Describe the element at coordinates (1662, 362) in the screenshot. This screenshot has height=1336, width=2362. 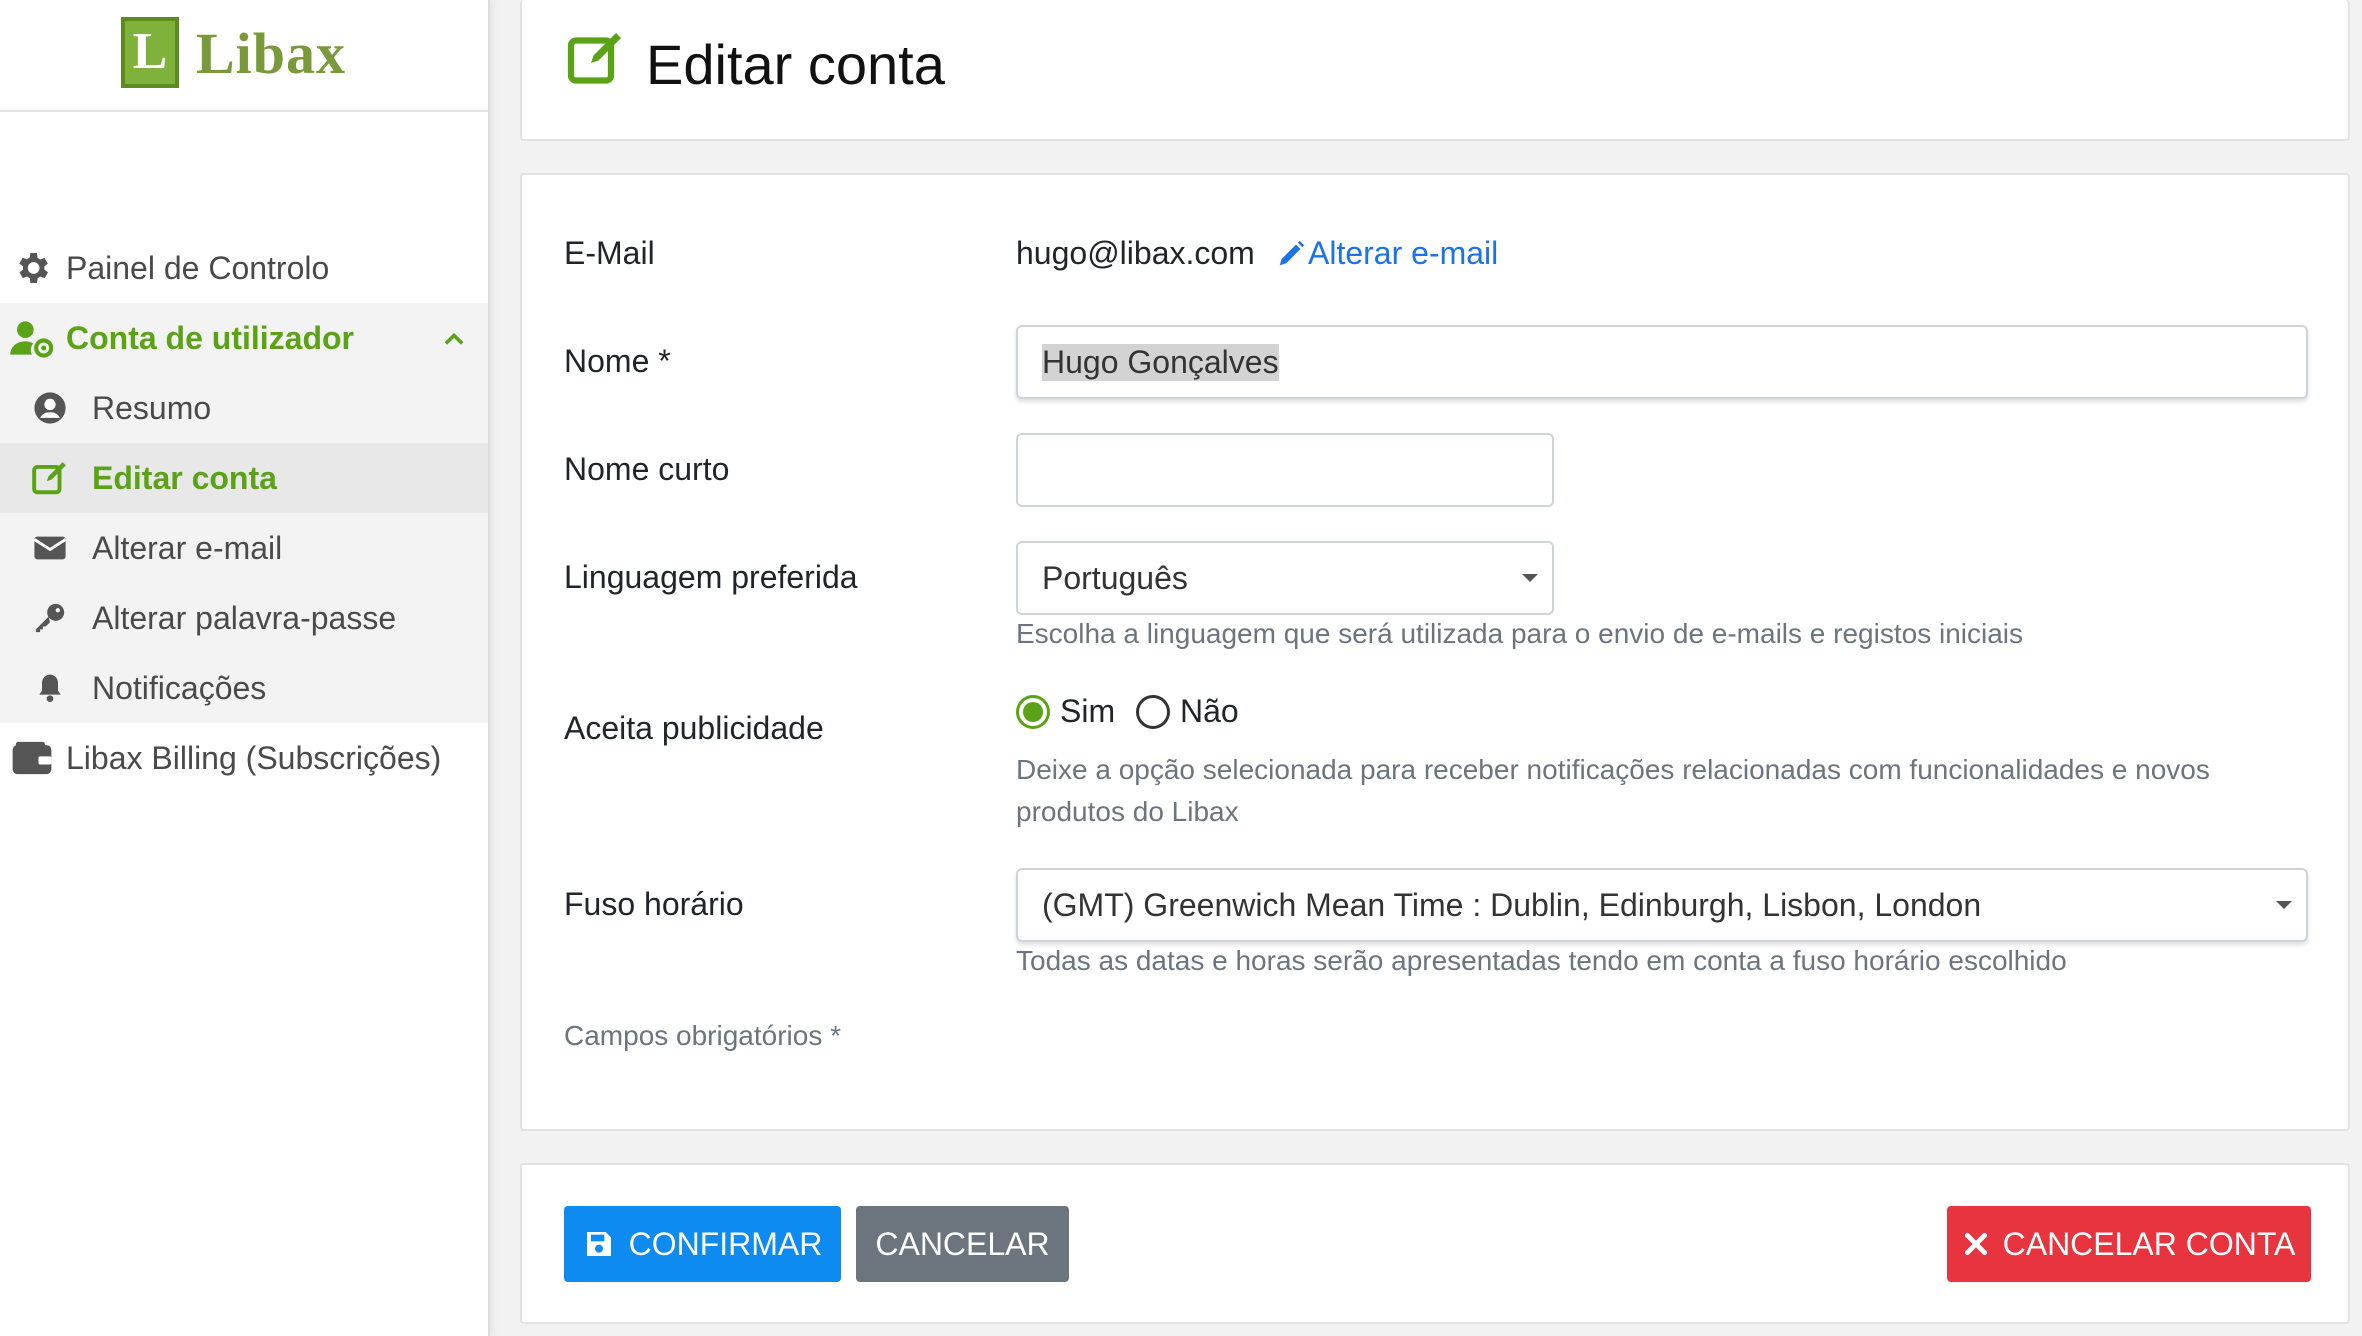
I see `name-input: Hugo Gonçalves` at that location.